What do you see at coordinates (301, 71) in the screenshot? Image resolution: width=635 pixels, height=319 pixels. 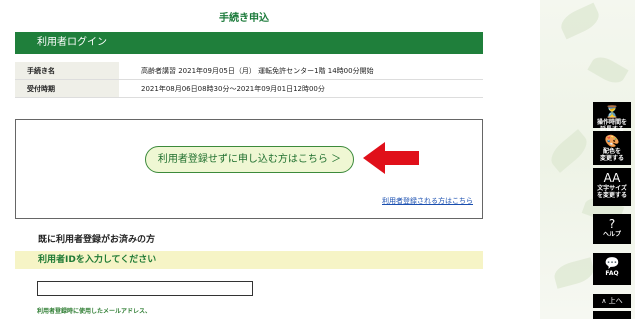 I see `procedure-name-value: 高齢者講習 2021年09月05日（月） 運転免許センター1階 14時00分開始` at bounding box center [301, 71].